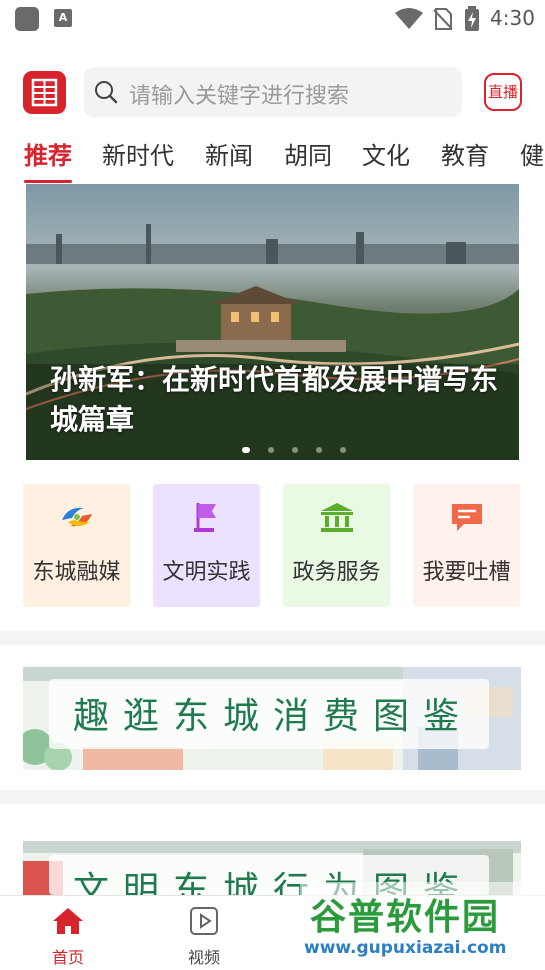 The width and height of the screenshot is (545, 970). Describe the element at coordinates (27, 19) in the screenshot. I see `app-notification-icon` at that location.